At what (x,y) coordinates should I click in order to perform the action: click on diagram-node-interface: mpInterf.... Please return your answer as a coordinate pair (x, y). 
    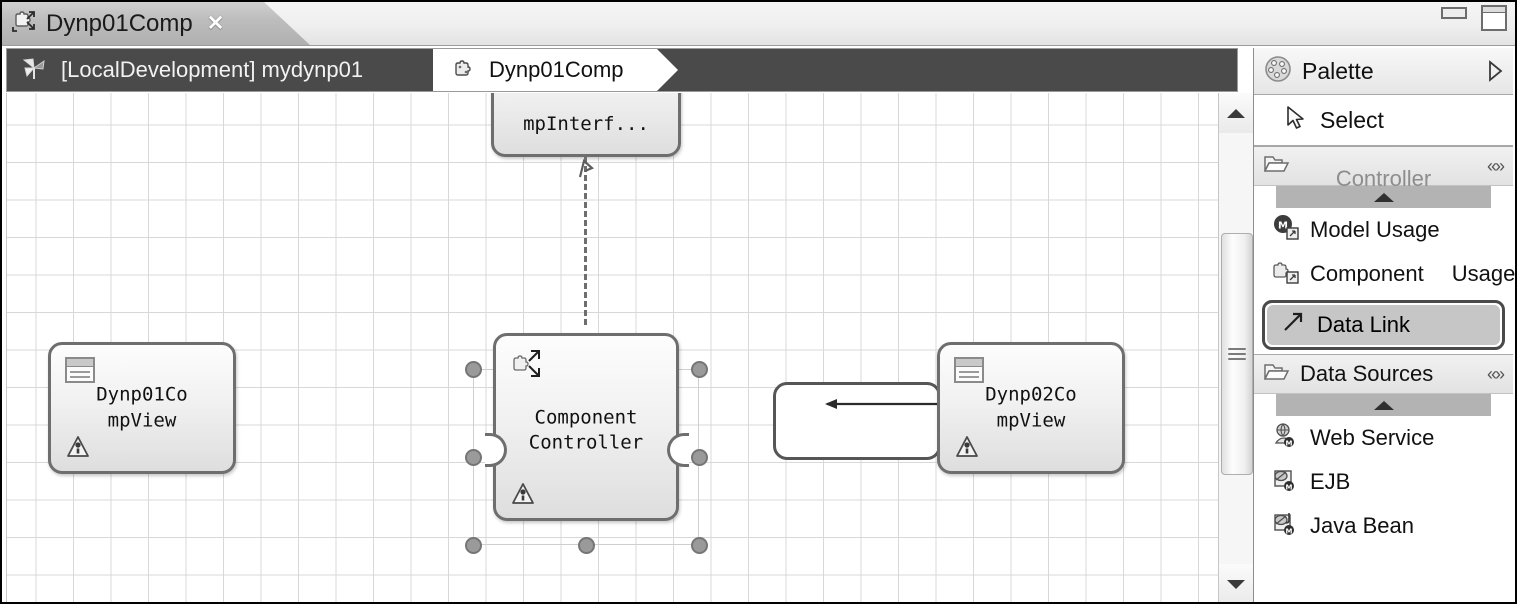
    Looking at the image, I should click on (586, 125).